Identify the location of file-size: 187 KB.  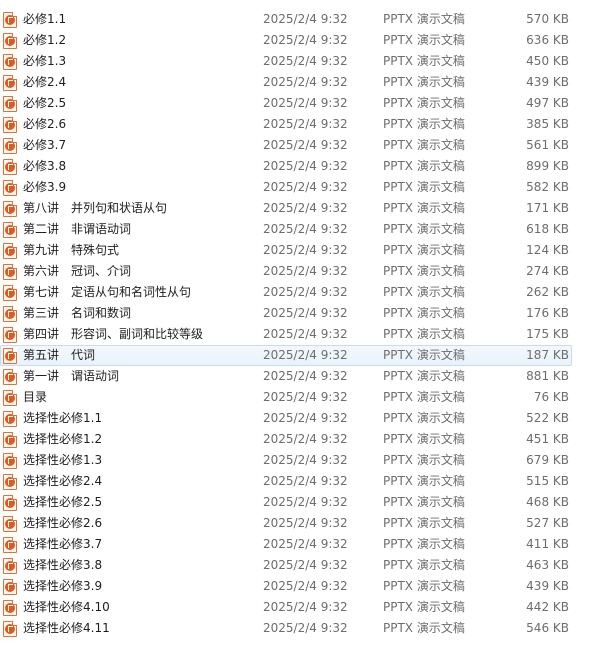
(547, 355).